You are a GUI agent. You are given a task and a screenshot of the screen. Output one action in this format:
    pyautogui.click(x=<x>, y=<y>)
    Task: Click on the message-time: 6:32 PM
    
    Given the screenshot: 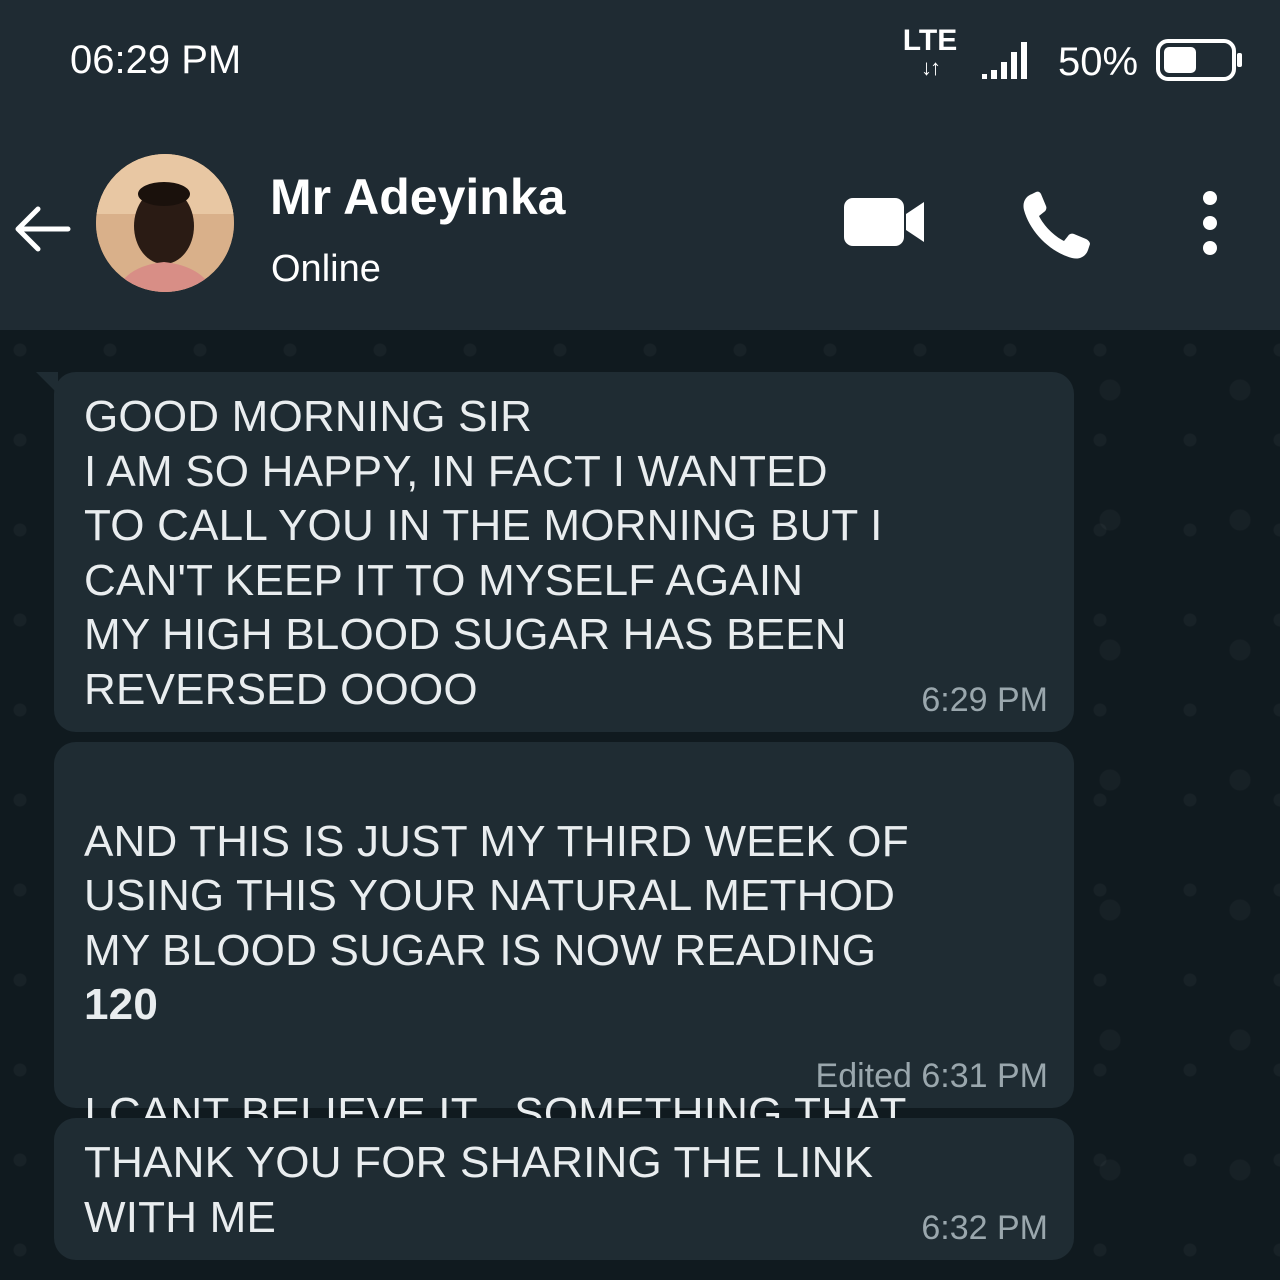 What is the action you would take?
    pyautogui.click(x=984, y=1228)
    